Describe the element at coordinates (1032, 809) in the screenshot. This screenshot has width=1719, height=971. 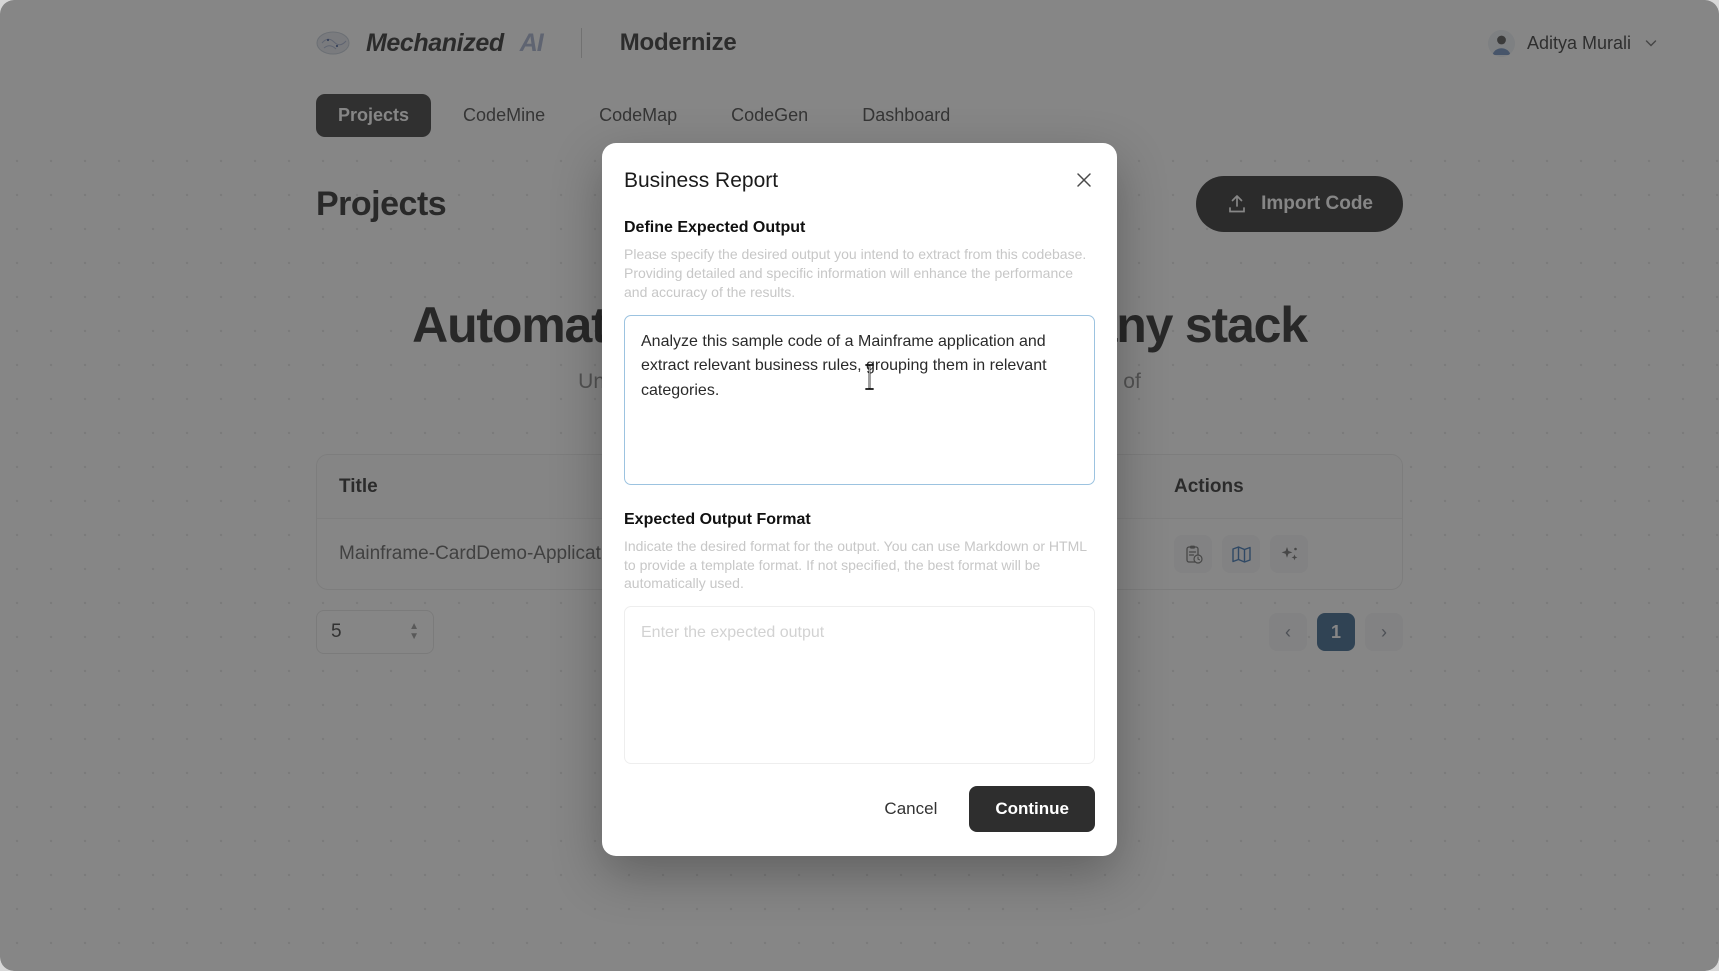
I see `continue-button: Continue` at that location.